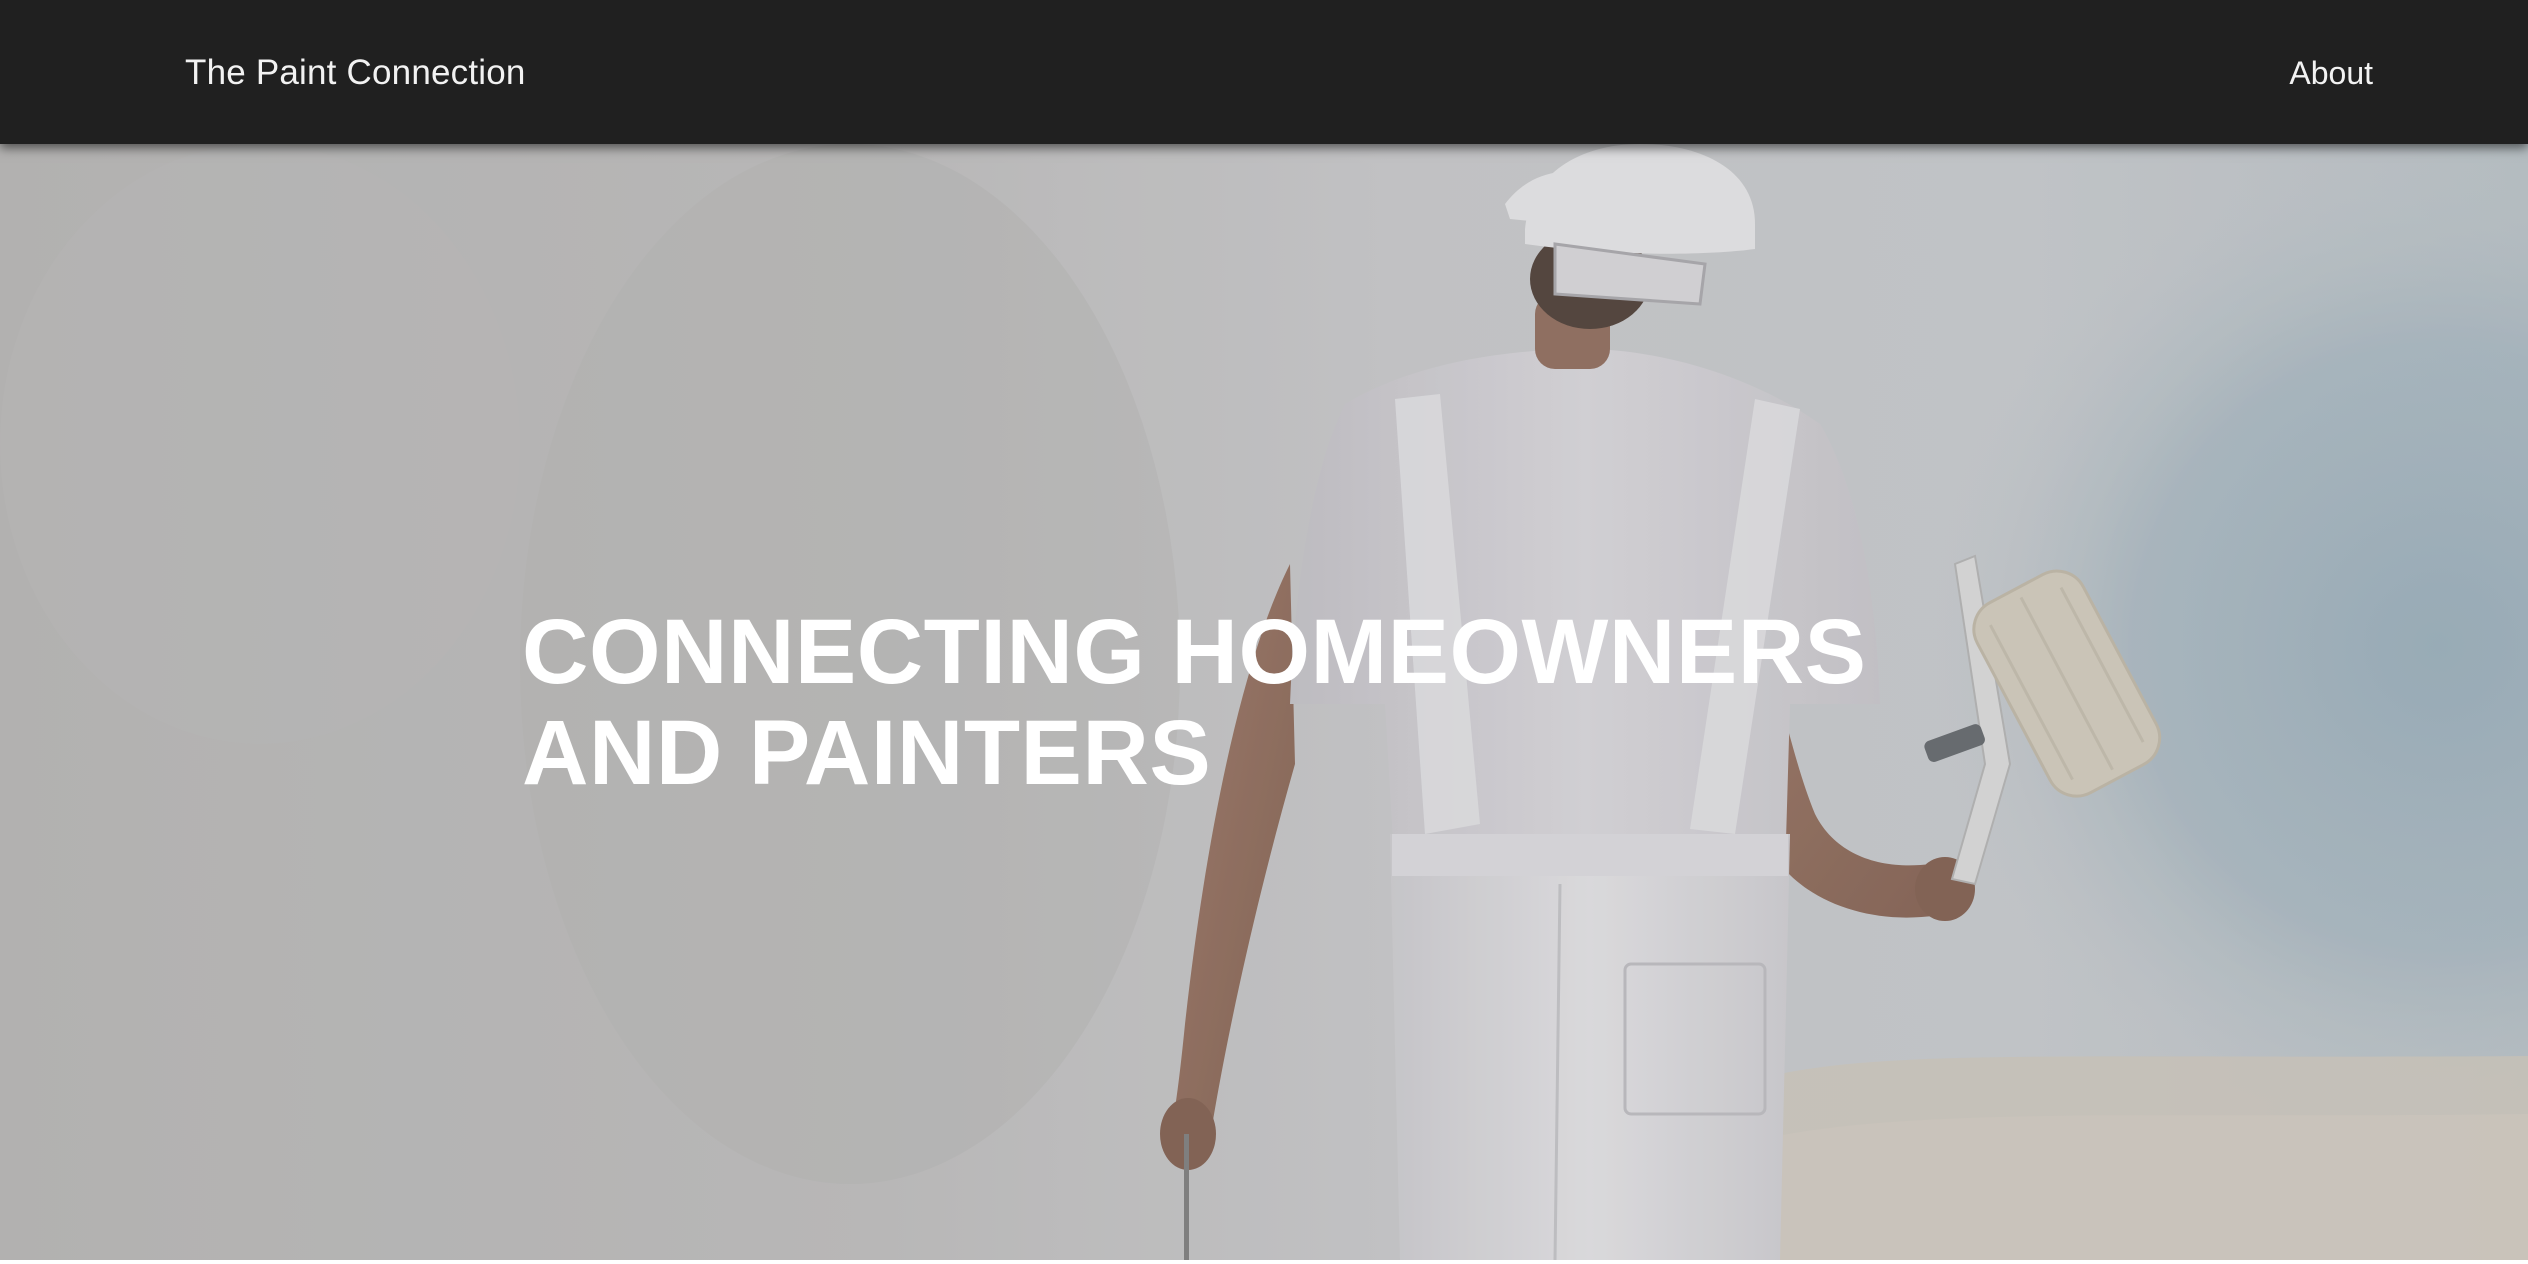 The image size is (2528, 1264). I want to click on bottom-divider, so click(1264, 1262).